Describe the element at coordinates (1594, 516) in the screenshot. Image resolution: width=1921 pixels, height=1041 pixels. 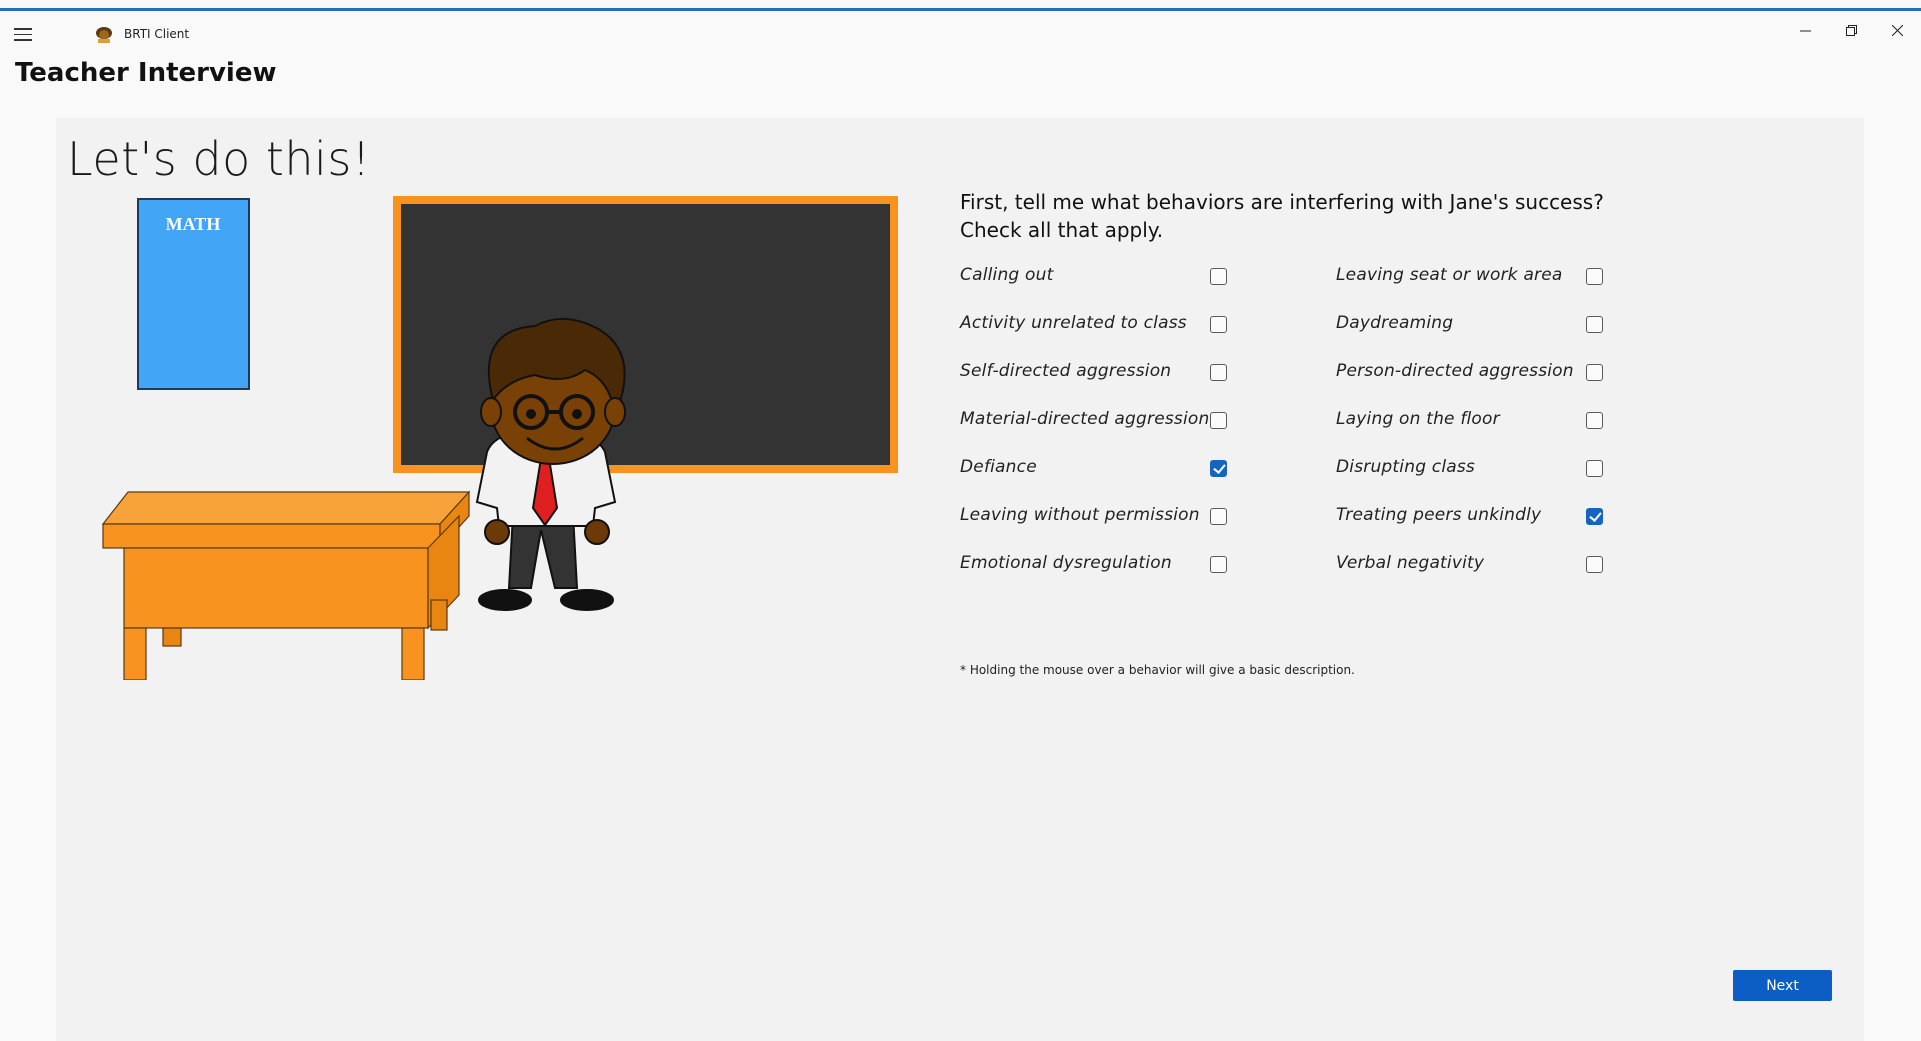
I see `behavior-checkbox-treating-peers-unkindly` at that location.